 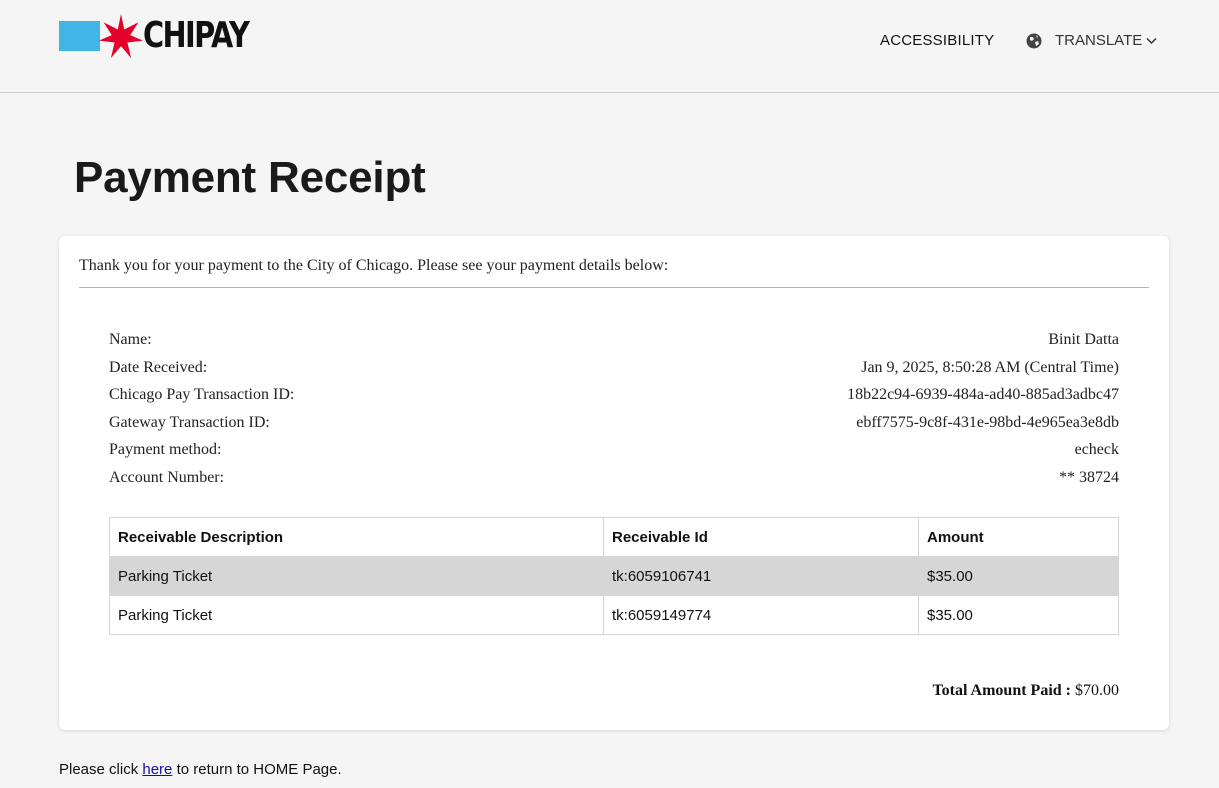 What do you see at coordinates (614, 343) in the screenshot?
I see `detail-row-name: Name: Binit Datta` at bounding box center [614, 343].